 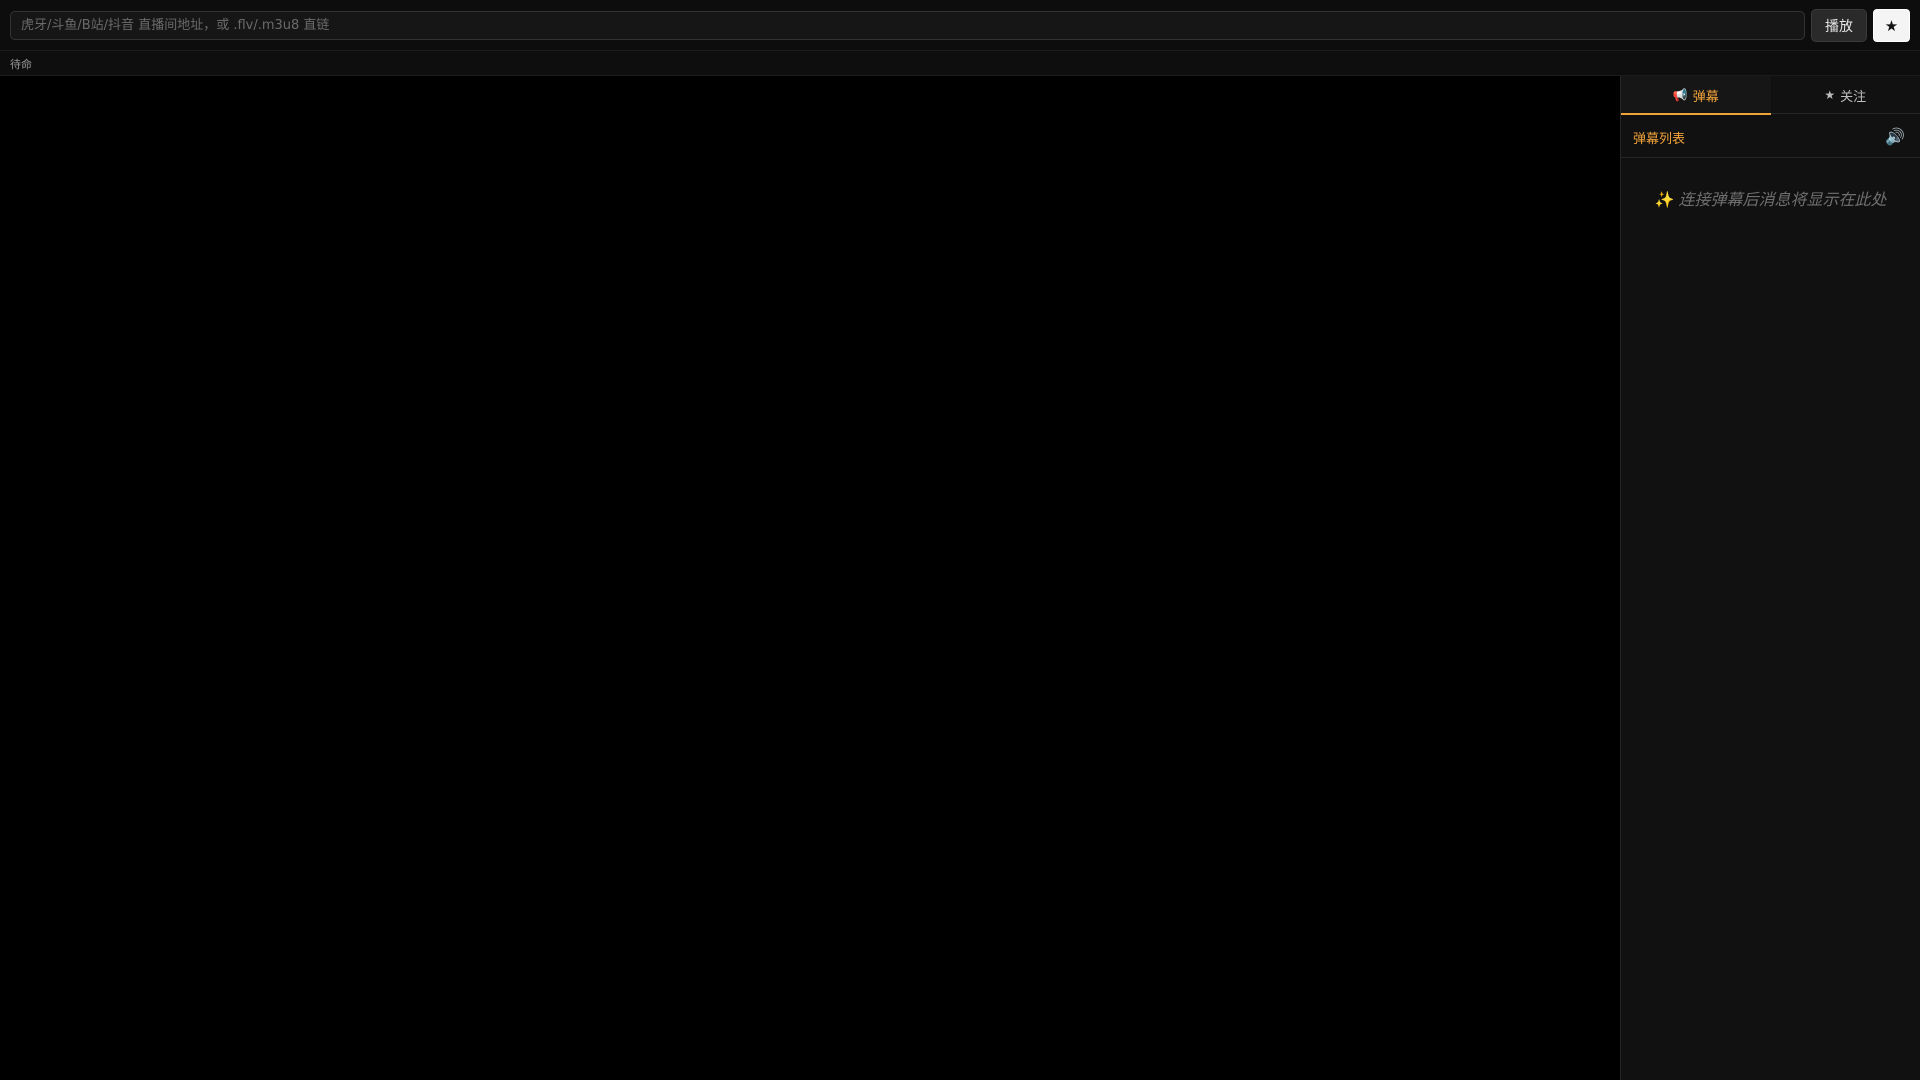 What do you see at coordinates (1770, 136) in the screenshot?
I see `danmaku-list-header: 弹幕列表 🔊` at bounding box center [1770, 136].